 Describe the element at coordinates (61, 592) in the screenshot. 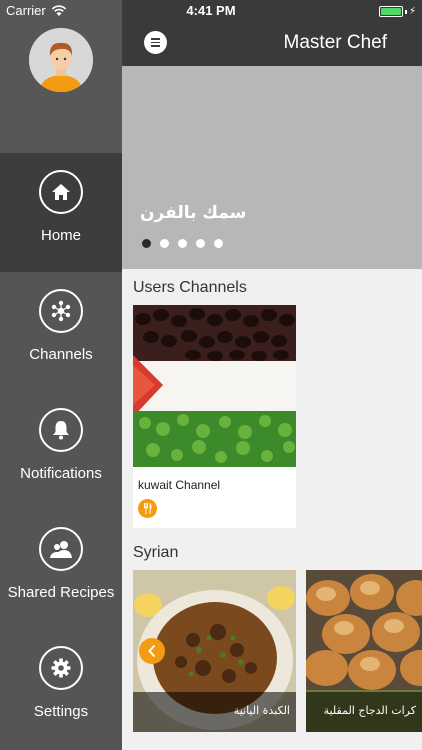

I see `sidebar-item-label: Shared Recipes` at that location.